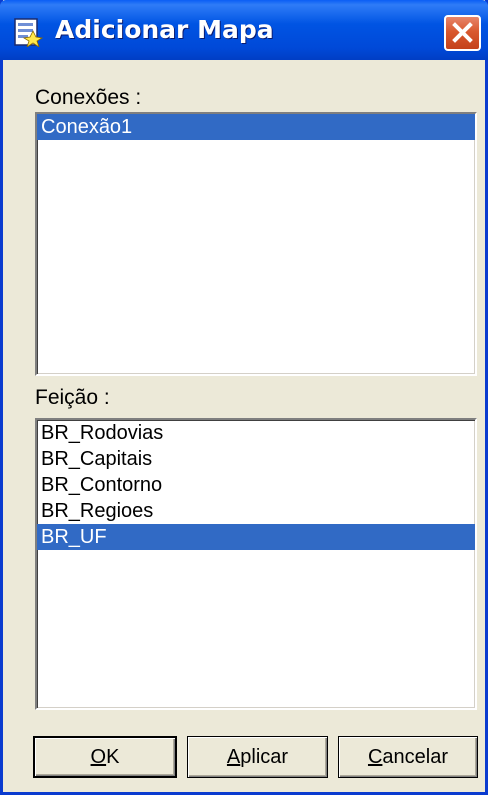 This screenshot has width=488, height=795. I want to click on feature-list-item: BR_Capitais, so click(256, 459).